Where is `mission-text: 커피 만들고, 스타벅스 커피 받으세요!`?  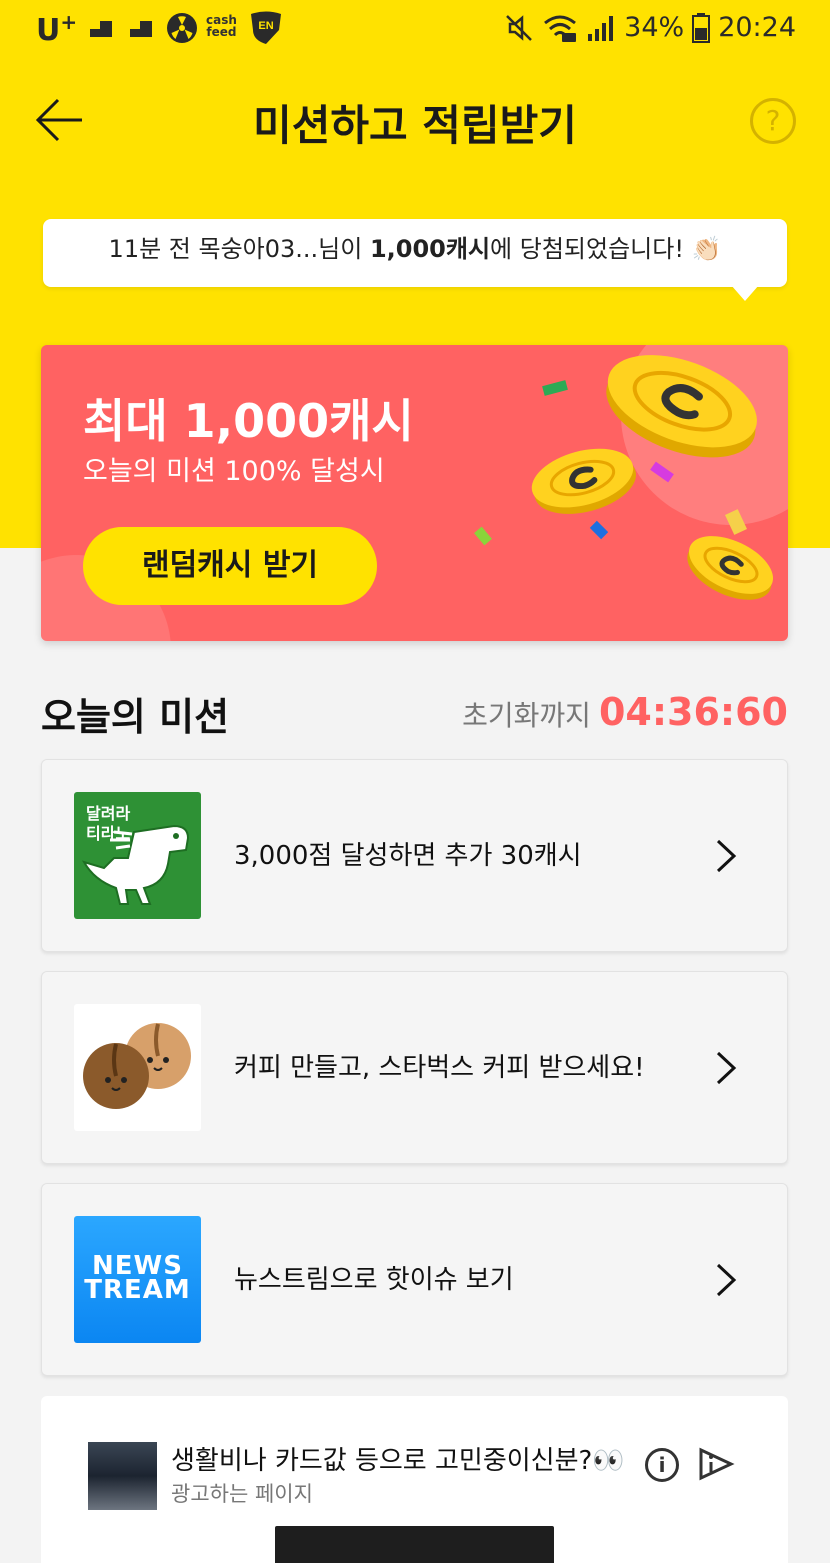 mission-text: 커피 만들고, 스타벅스 커피 받으세요! is located at coordinates (439, 1068).